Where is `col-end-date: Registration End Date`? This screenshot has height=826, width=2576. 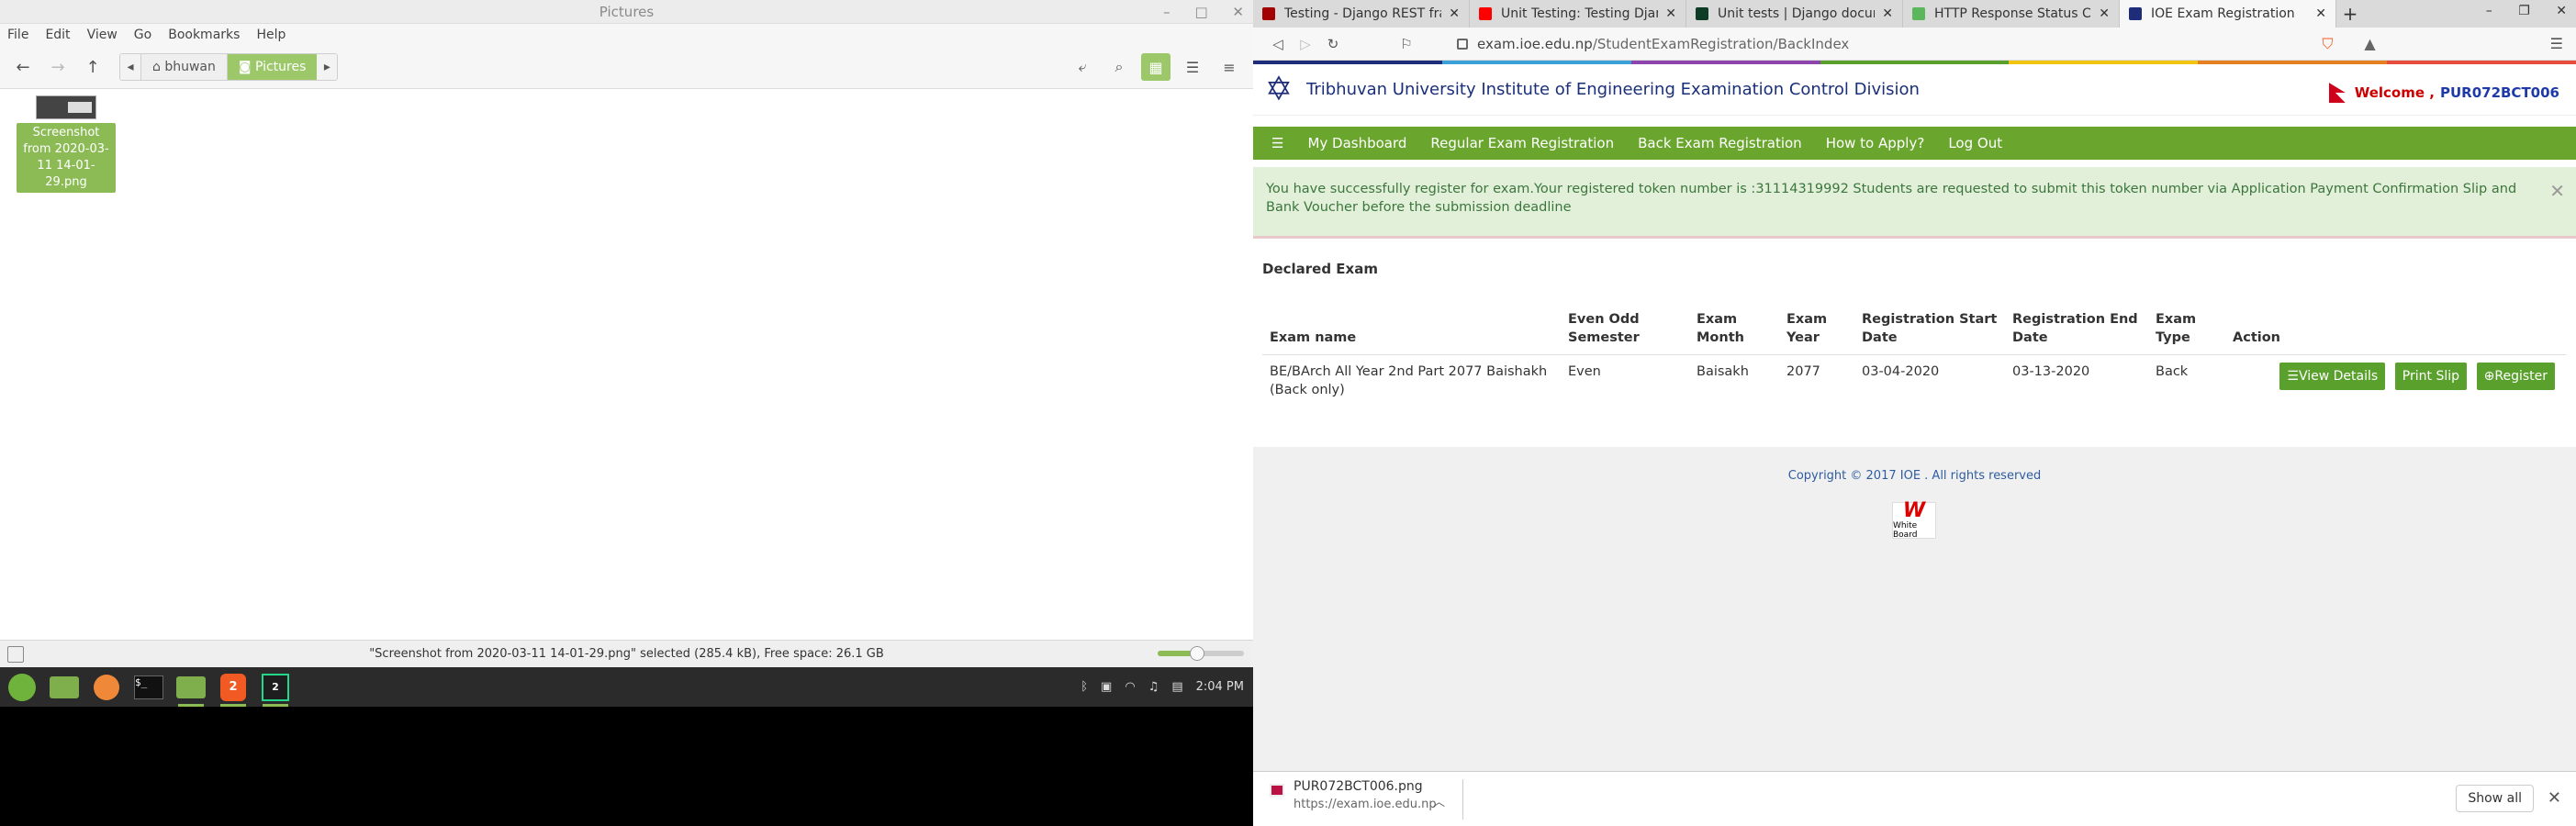
col-end-date: Registration End Date is located at coordinates (2075, 329).